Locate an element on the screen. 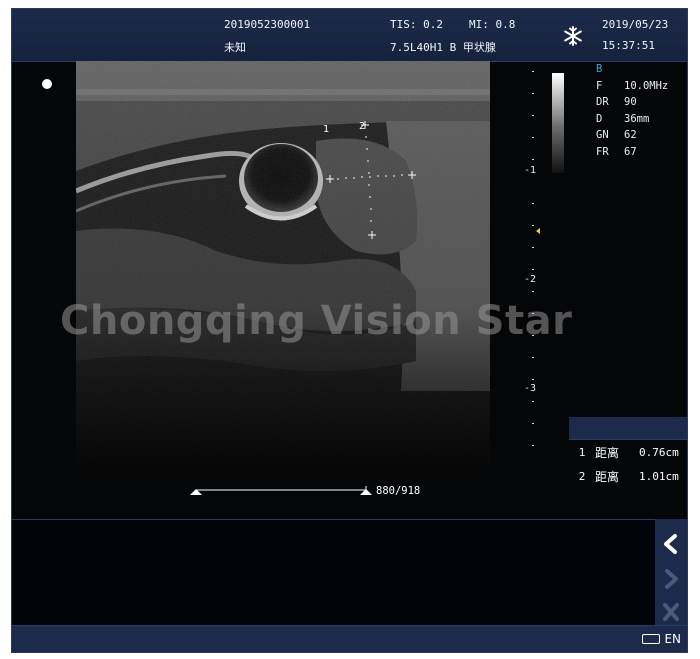 The height and width of the screenshot is (659, 700). patient-name: 未知 is located at coordinates (235, 47).